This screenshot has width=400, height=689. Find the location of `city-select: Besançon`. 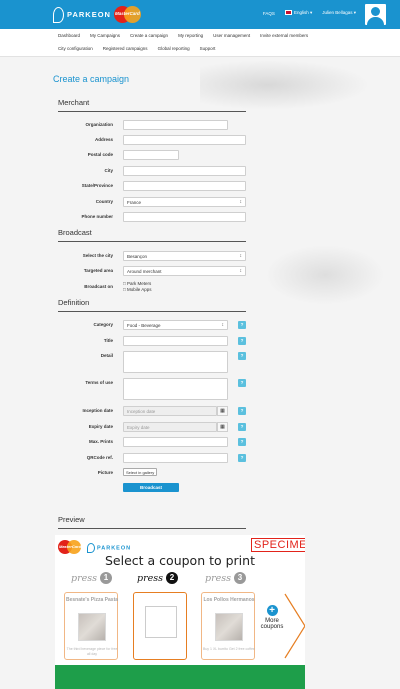

city-select: Besançon is located at coordinates (184, 256).